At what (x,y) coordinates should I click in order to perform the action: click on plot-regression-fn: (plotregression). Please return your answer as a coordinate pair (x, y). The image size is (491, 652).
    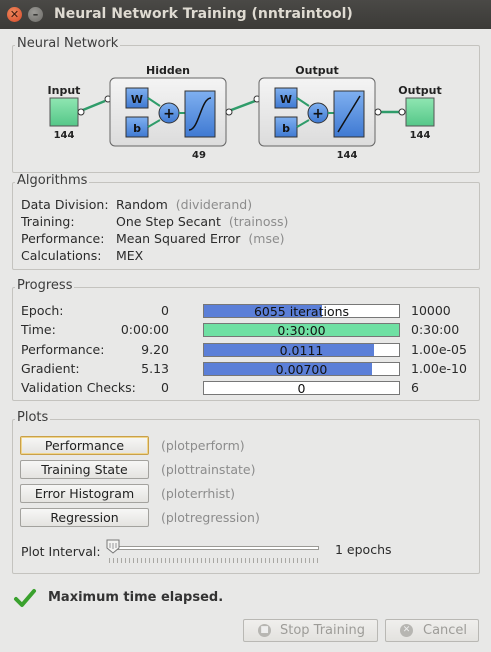
    Looking at the image, I should click on (210, 517).